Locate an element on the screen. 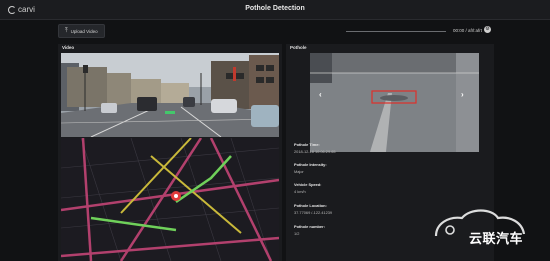 Image resolution: width=550 pixels, height=261 pixels. vehicle-speed-label: Vehicle Speed: is located at coordinates (308, 184).